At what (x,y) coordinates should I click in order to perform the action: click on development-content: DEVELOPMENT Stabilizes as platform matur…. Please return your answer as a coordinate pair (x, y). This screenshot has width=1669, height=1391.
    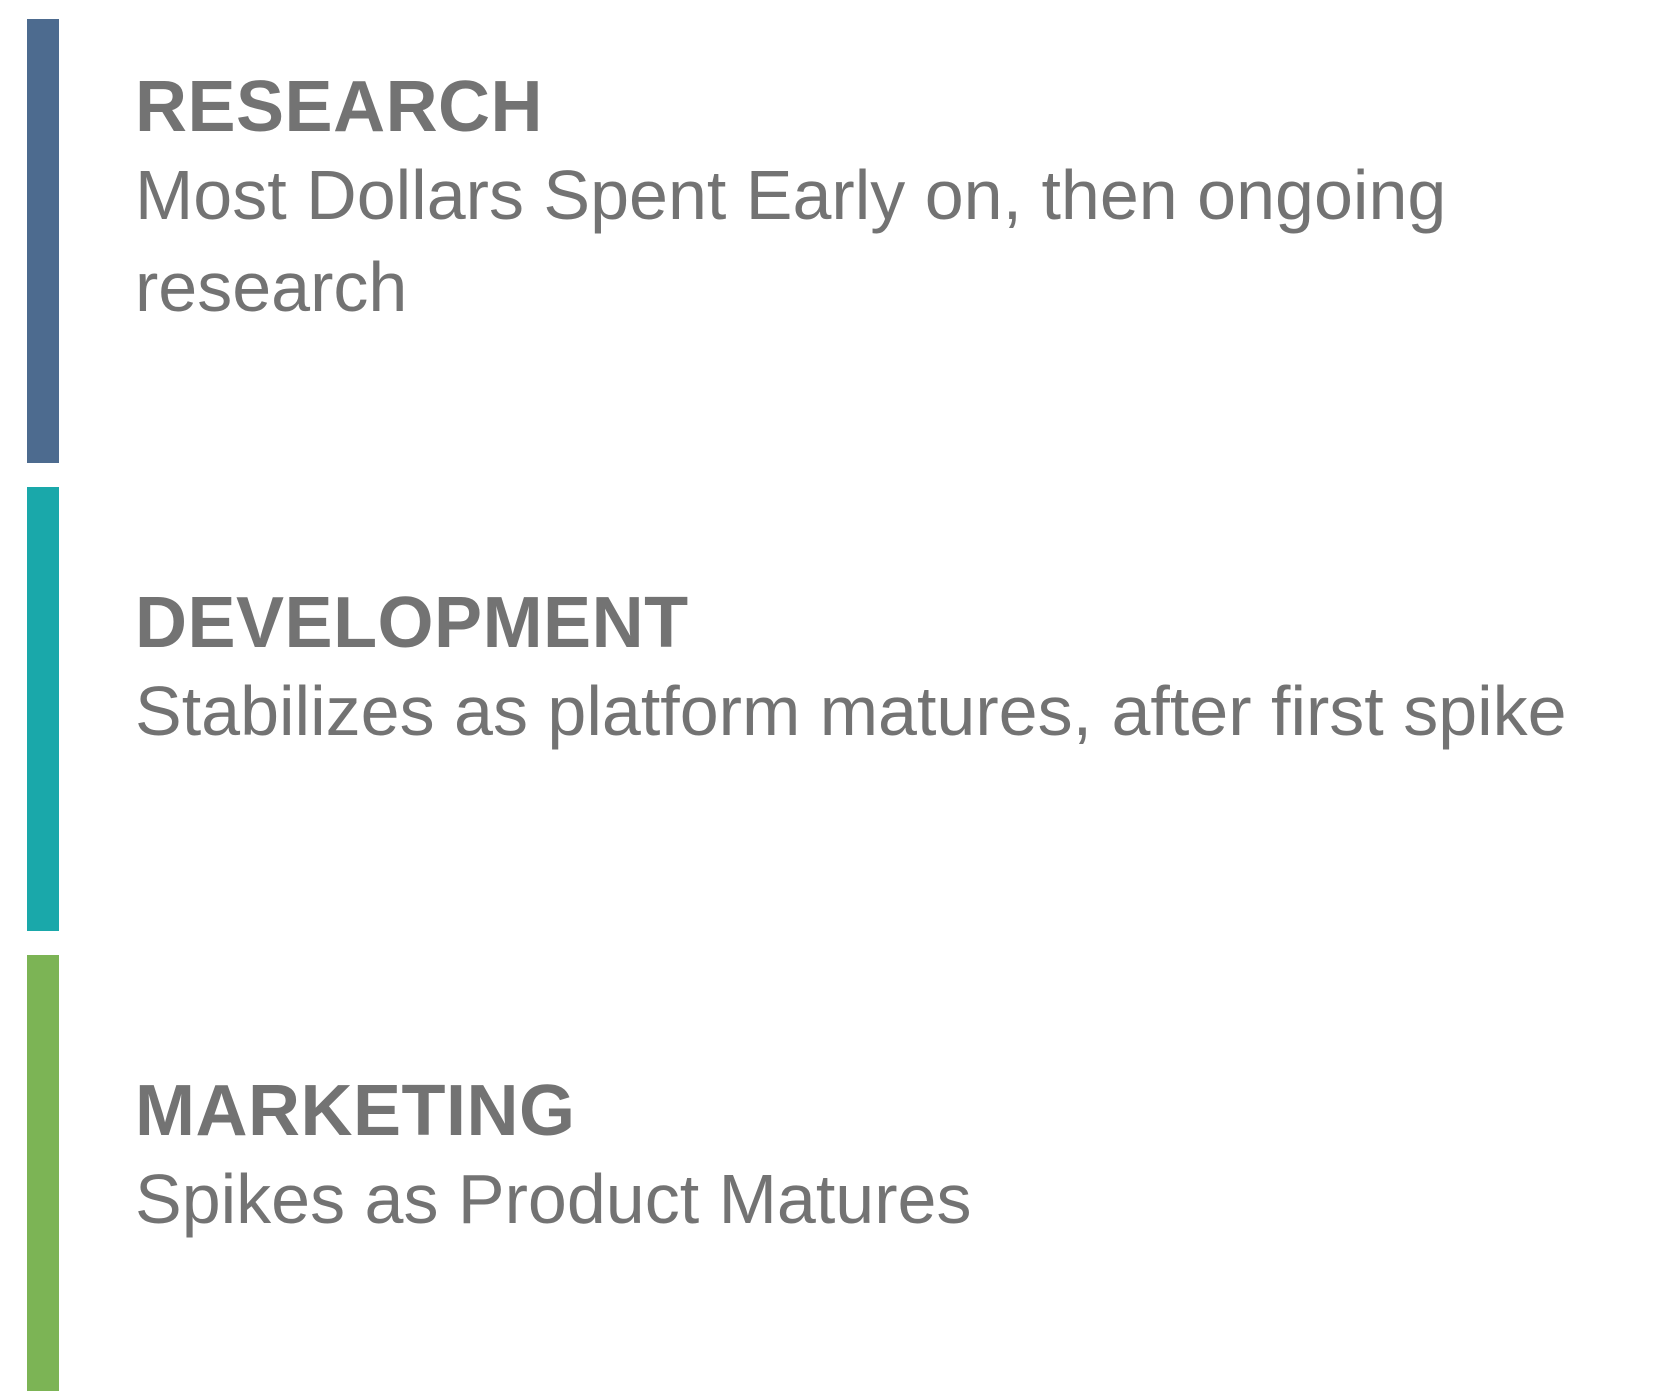
    Looking at the image, I should click on (902, 669).